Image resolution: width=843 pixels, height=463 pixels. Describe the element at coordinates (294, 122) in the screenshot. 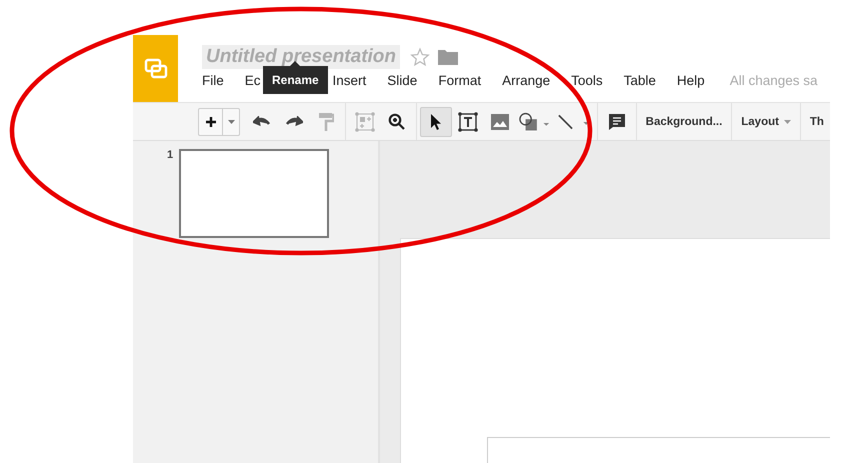

I see `redo-icon` at that location.